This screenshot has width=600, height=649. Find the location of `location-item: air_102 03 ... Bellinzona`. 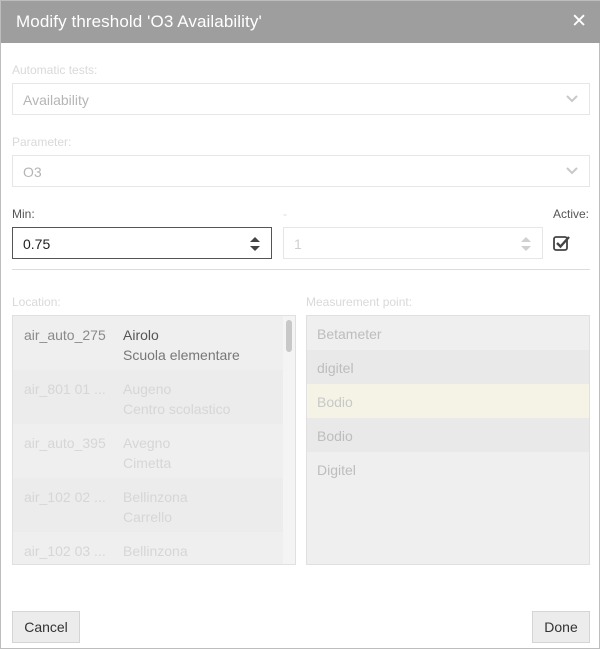

location-item: air_102 03 ... Bellinzona is located at coordinates (148, 548).